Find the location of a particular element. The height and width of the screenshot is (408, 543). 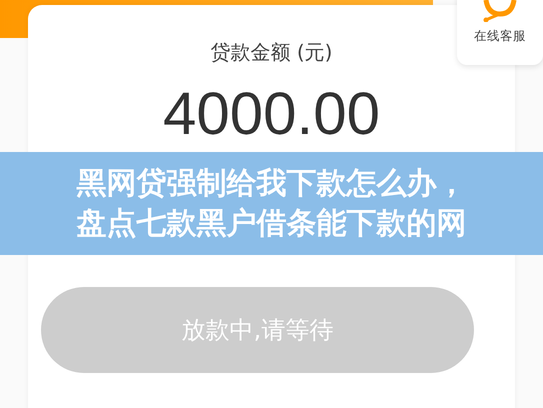

banner-title-line: 黑网贷强制给我下款怎么办， is located at coordinates (271, 183).